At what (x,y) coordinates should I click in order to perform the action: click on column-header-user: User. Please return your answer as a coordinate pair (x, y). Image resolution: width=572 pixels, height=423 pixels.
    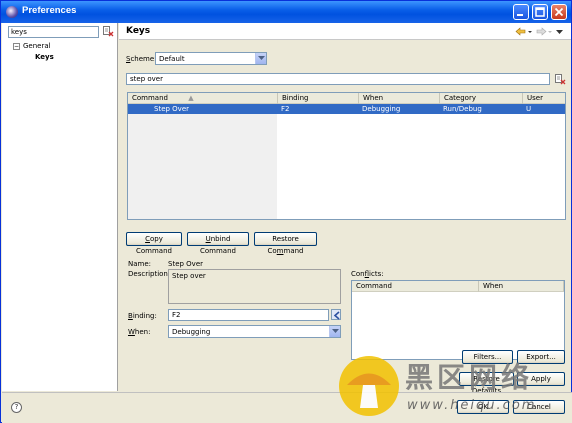
    Looking at the image, I should click on (544, 98).